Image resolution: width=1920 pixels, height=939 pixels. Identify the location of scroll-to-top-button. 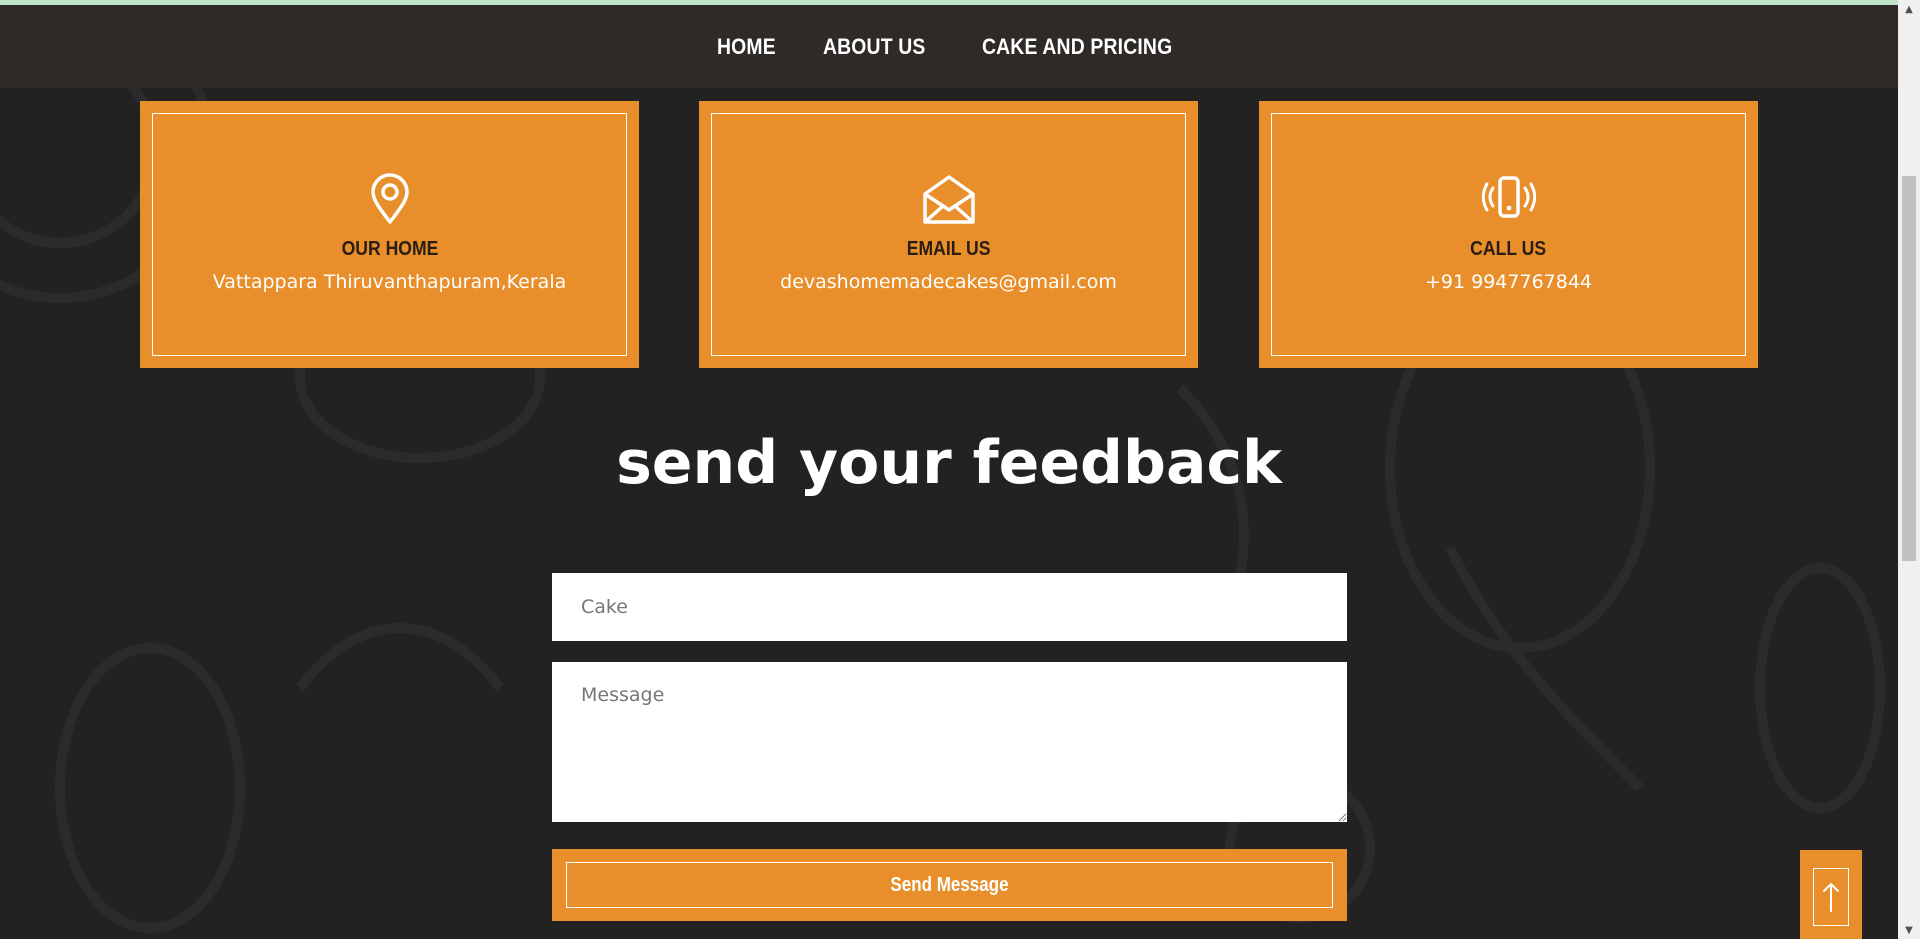
(1831, 894).